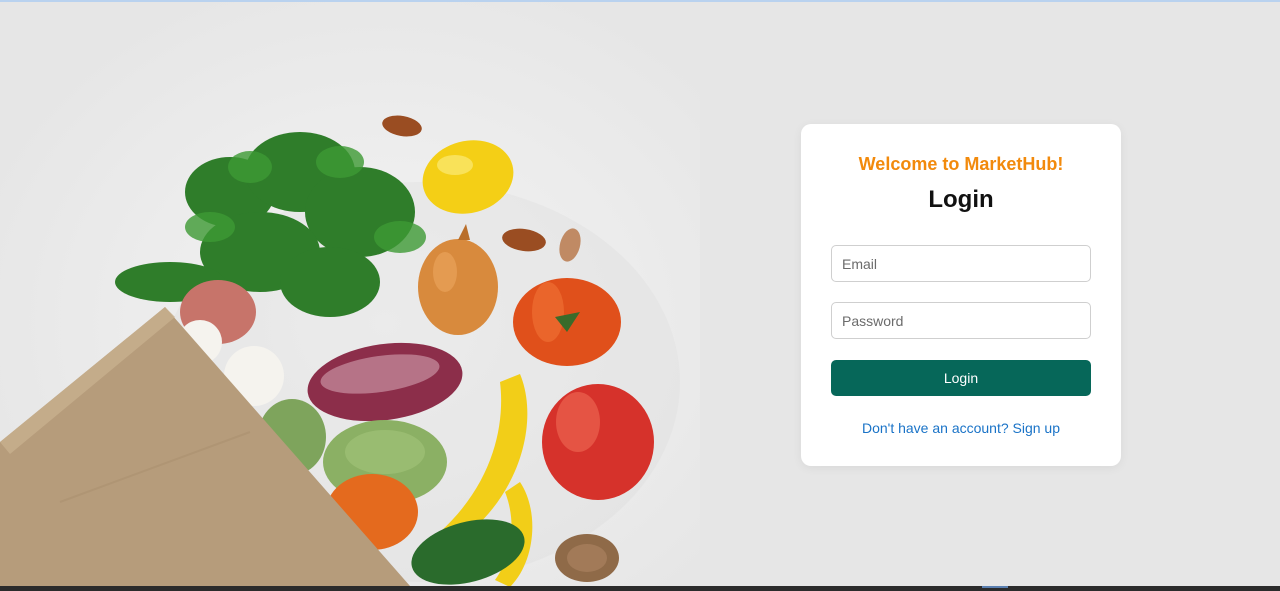  Describe the element at coordinates (640, 588) in the screenshot. I see `taskbar-edge` at that location.